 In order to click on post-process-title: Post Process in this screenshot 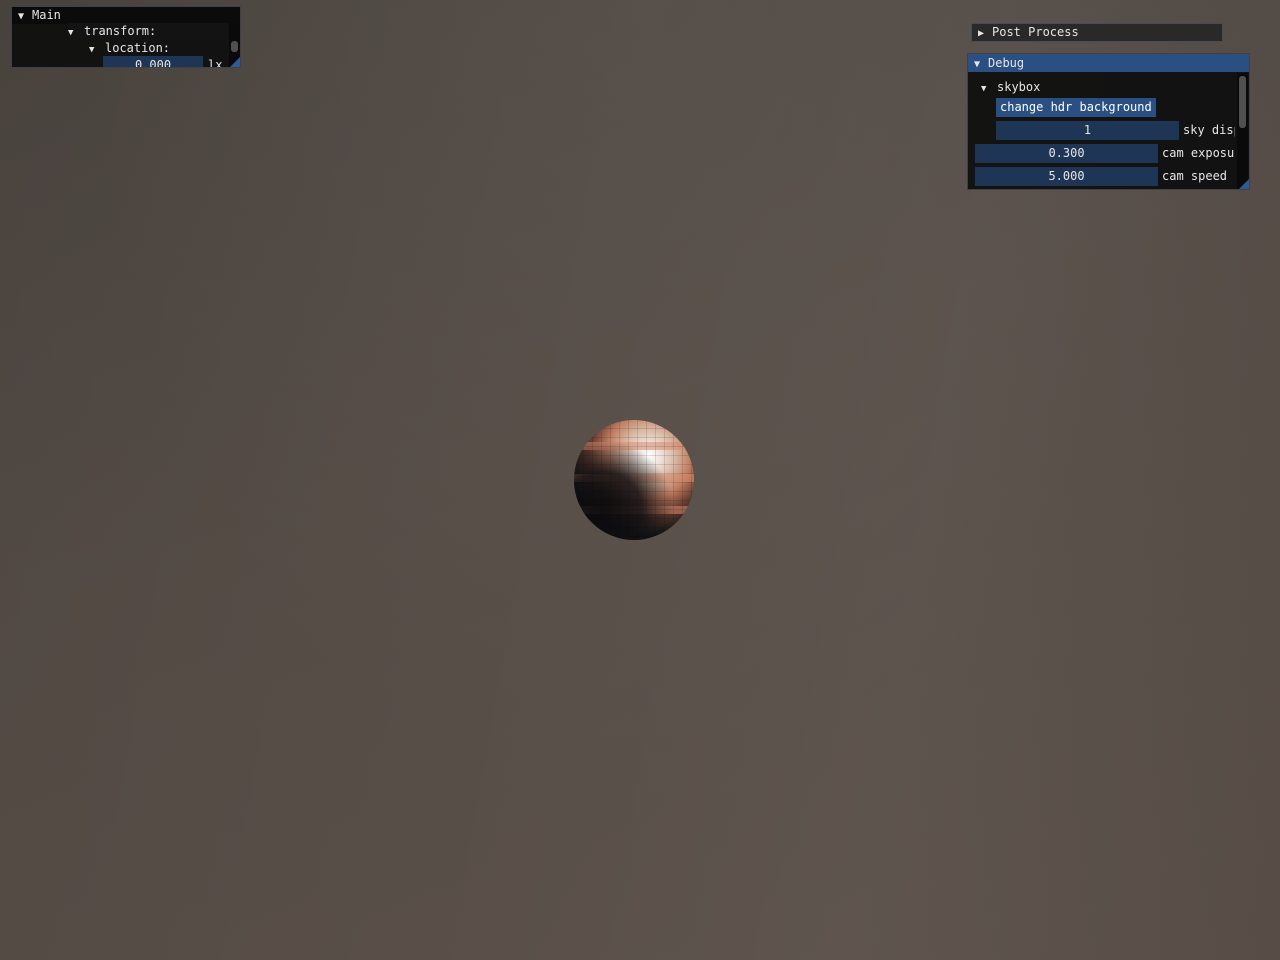, I will do `click(1035, 32)`.